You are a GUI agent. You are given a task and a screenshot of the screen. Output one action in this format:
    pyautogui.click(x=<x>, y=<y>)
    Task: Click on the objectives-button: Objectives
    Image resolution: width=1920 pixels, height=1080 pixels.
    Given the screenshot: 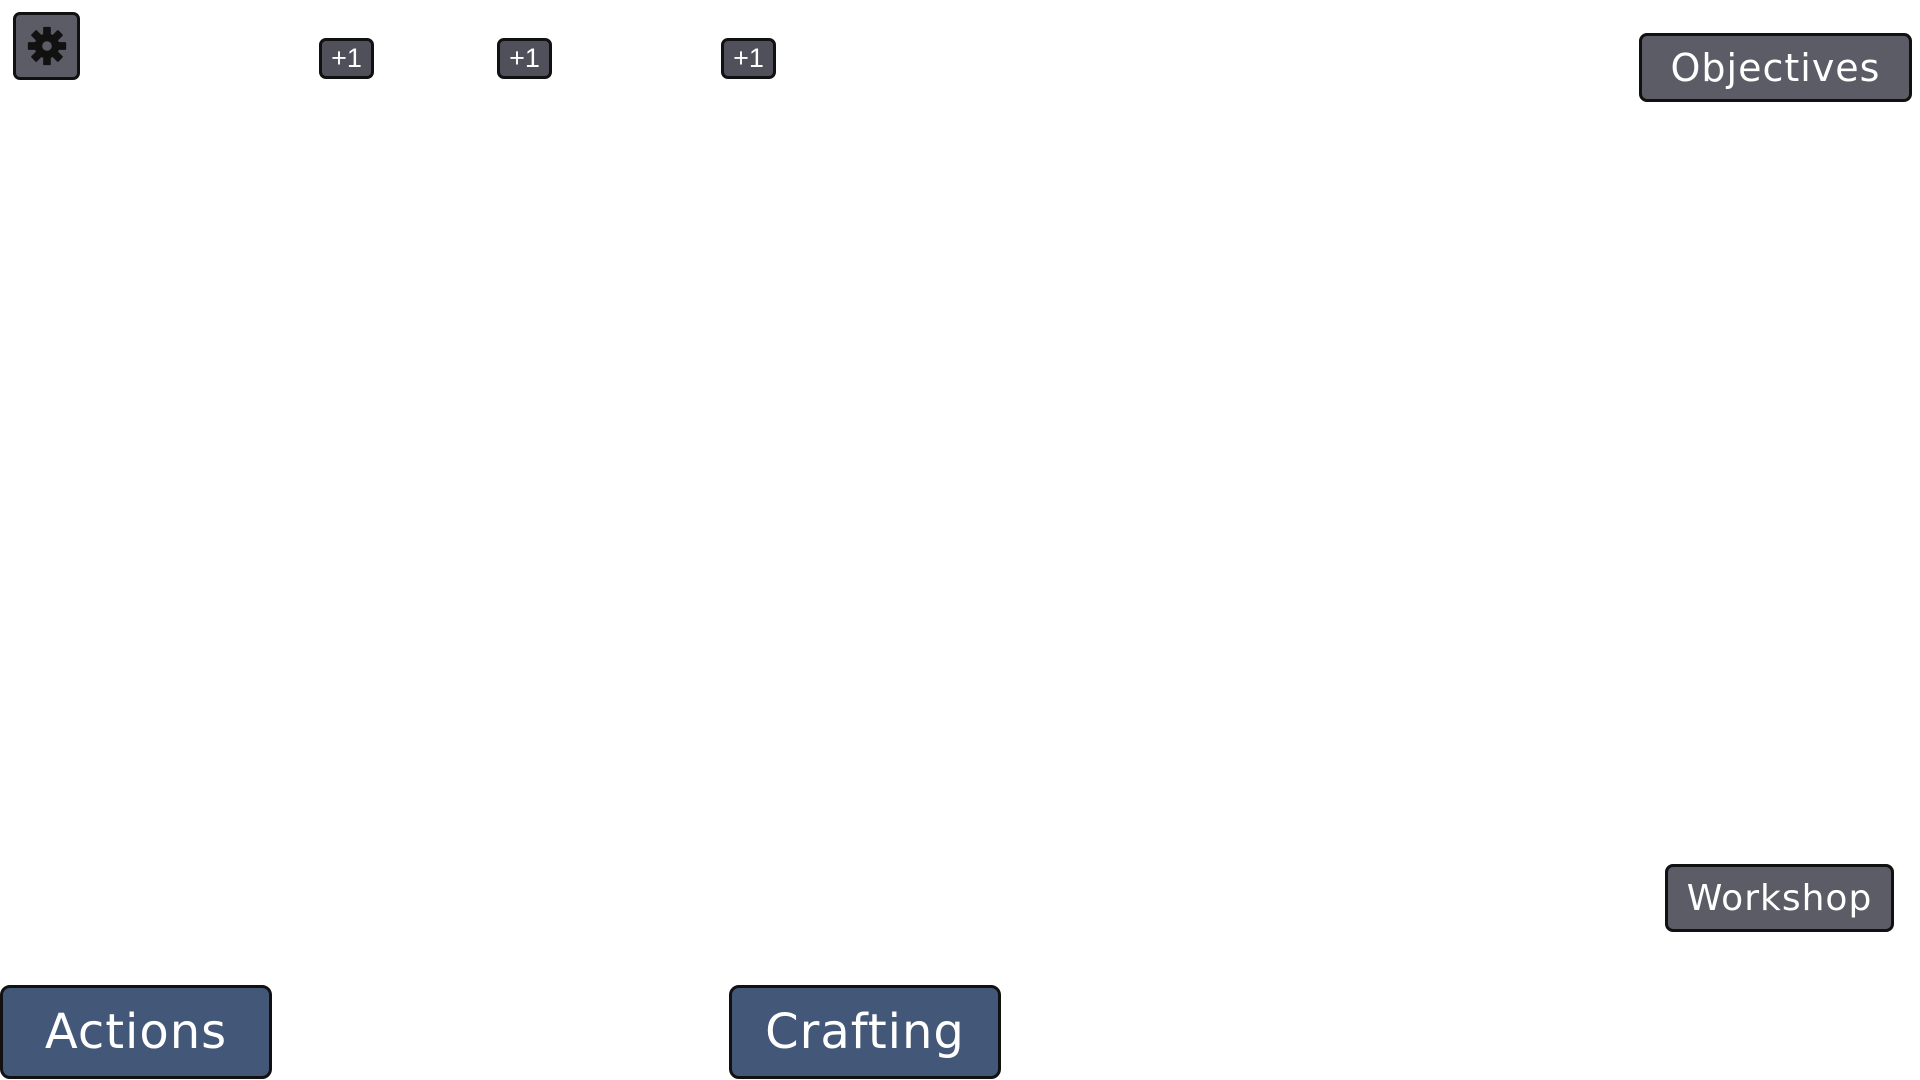 What is the action you would take?
    pyautogui.click(x=1775, y=67)
    